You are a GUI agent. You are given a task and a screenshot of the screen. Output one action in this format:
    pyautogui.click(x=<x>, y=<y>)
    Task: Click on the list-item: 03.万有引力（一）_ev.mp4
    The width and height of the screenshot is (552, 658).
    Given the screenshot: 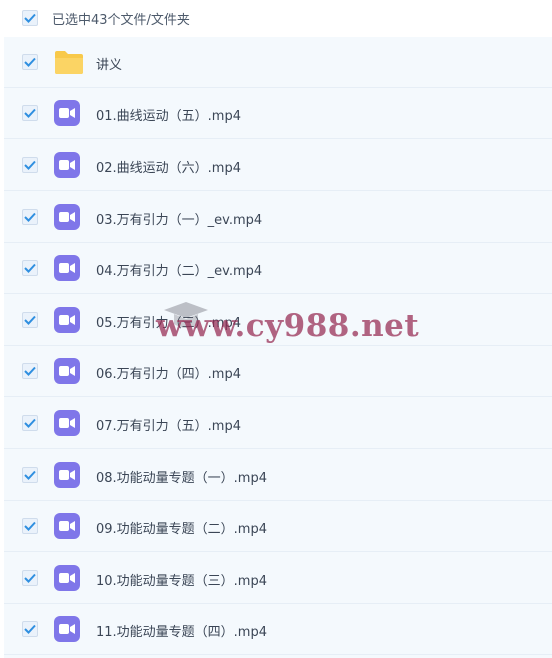 What is the action you would take?
    pyautogui.click(x=278, y=217)
    